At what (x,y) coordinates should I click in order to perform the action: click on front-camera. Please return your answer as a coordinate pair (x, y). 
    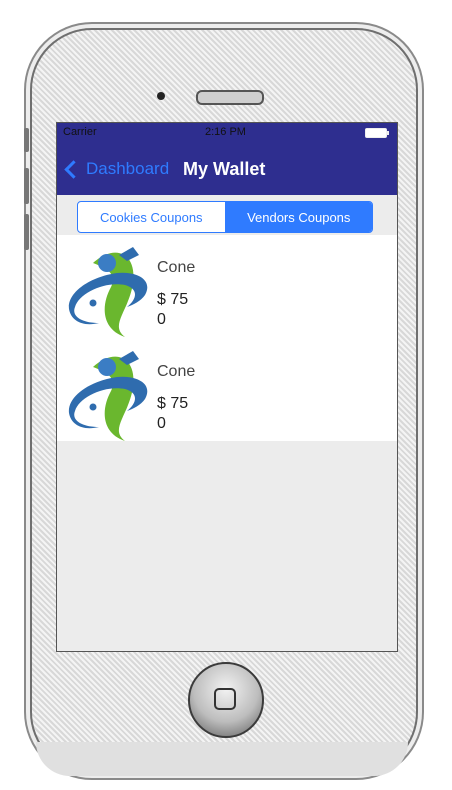
    Looking at the image, I should click on (161, 96).